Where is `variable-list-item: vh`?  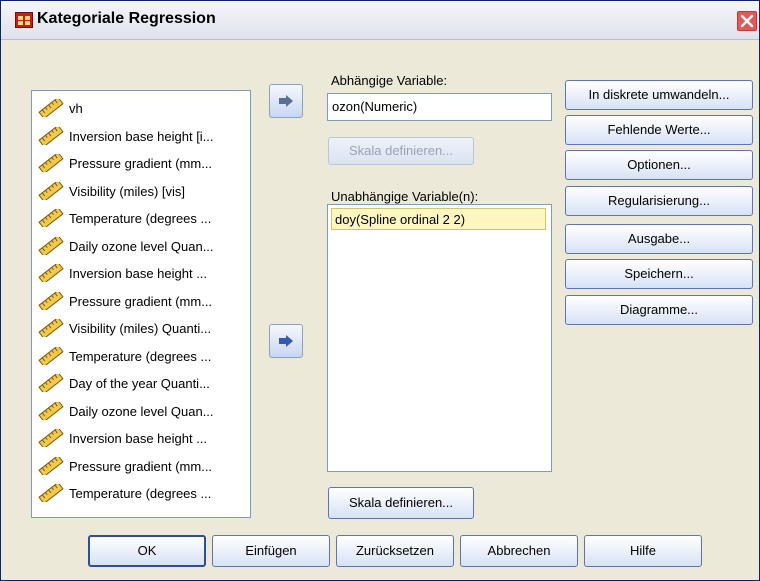 variable-list-item: vh is located at coordinates (143, 108).